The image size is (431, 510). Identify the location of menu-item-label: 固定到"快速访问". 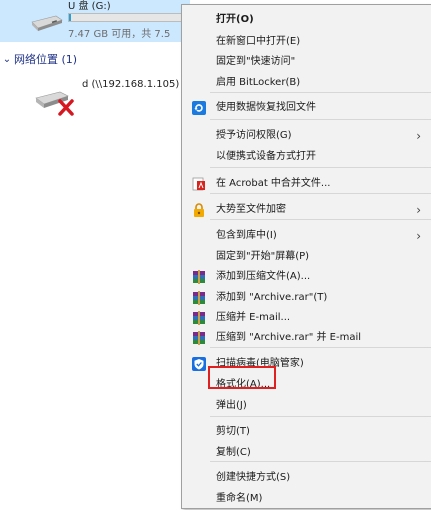
(256, 61).